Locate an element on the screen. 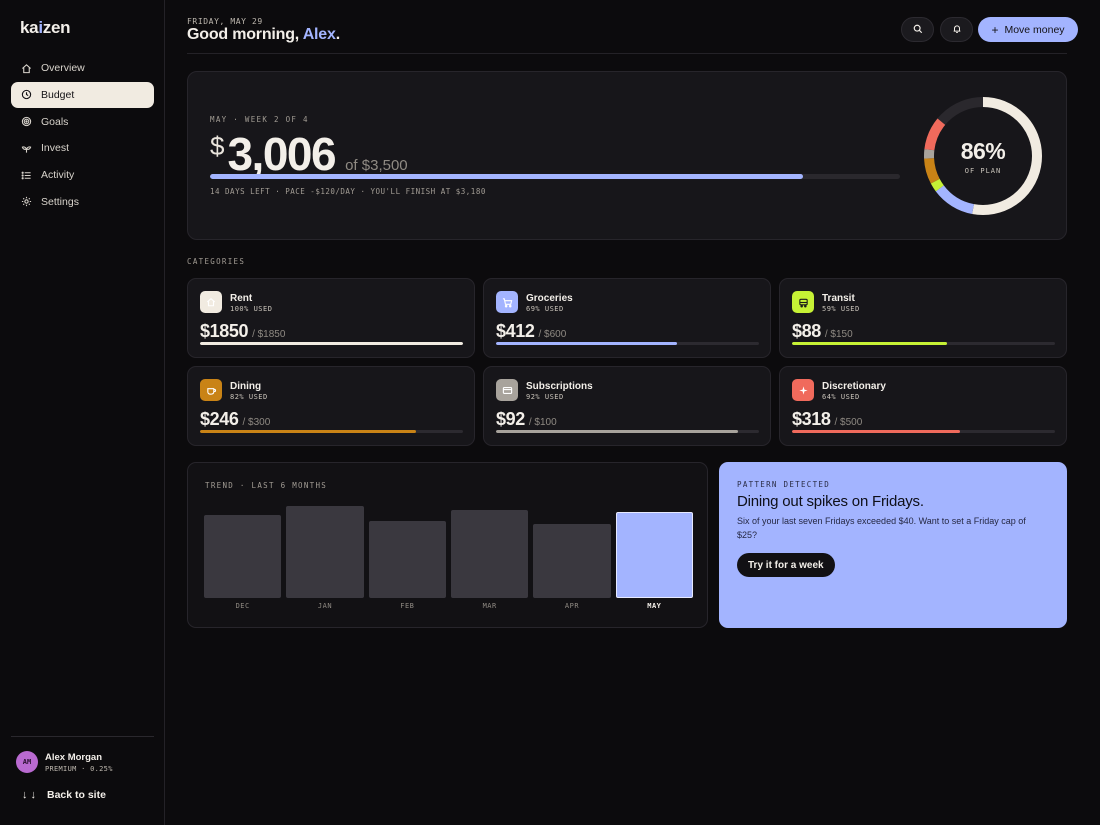 The image size is (1100, 825). category-amount: $246 / $300 is located at coordinates (235, 419).